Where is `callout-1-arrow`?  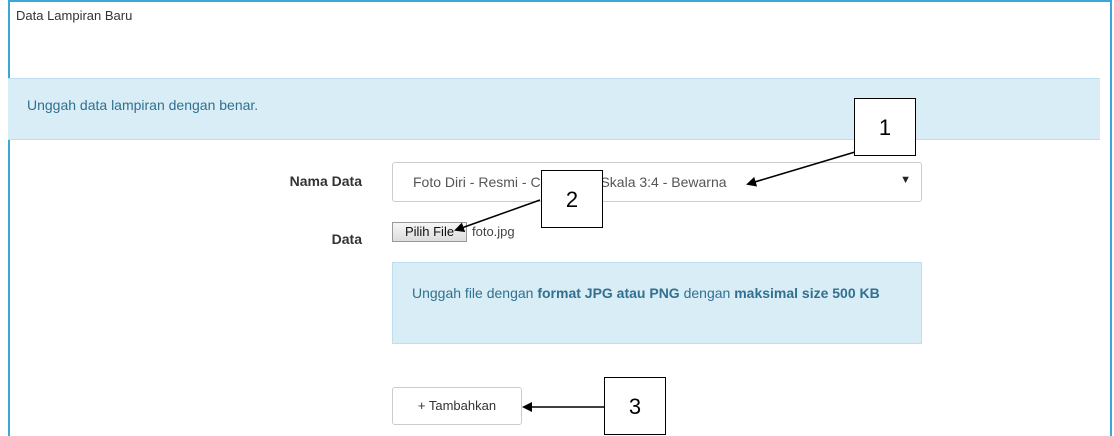
callout-1-arrow is located at coordinates (801, 169).